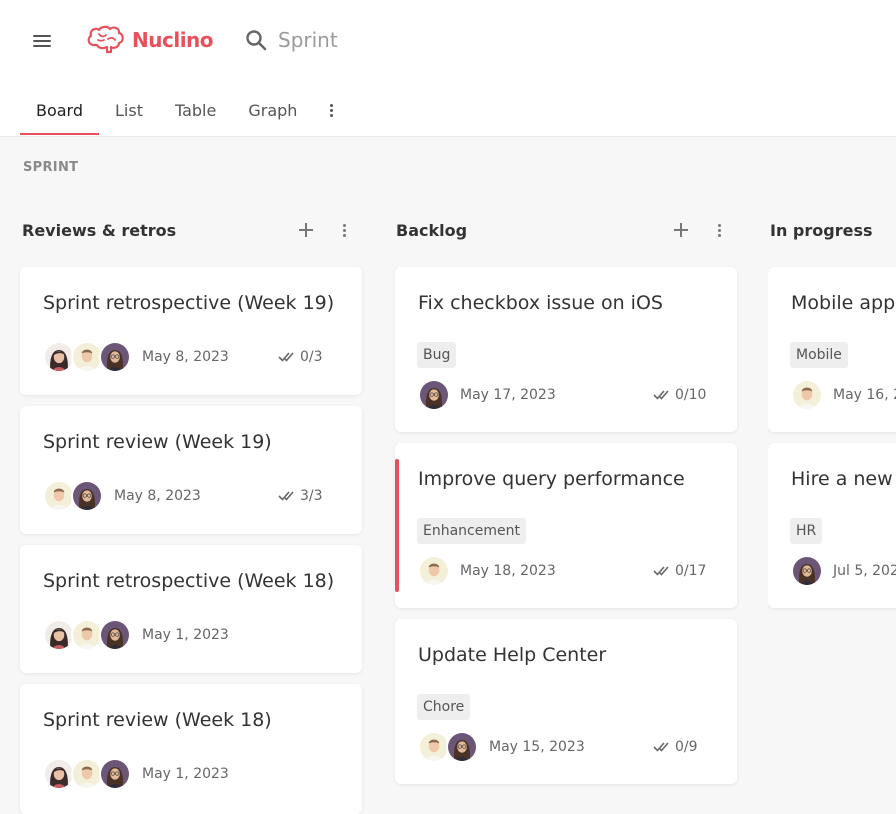  Describe the element at coordinates (551, 479) in the screenshot. I see `card-title: Improve query performance` at that location.